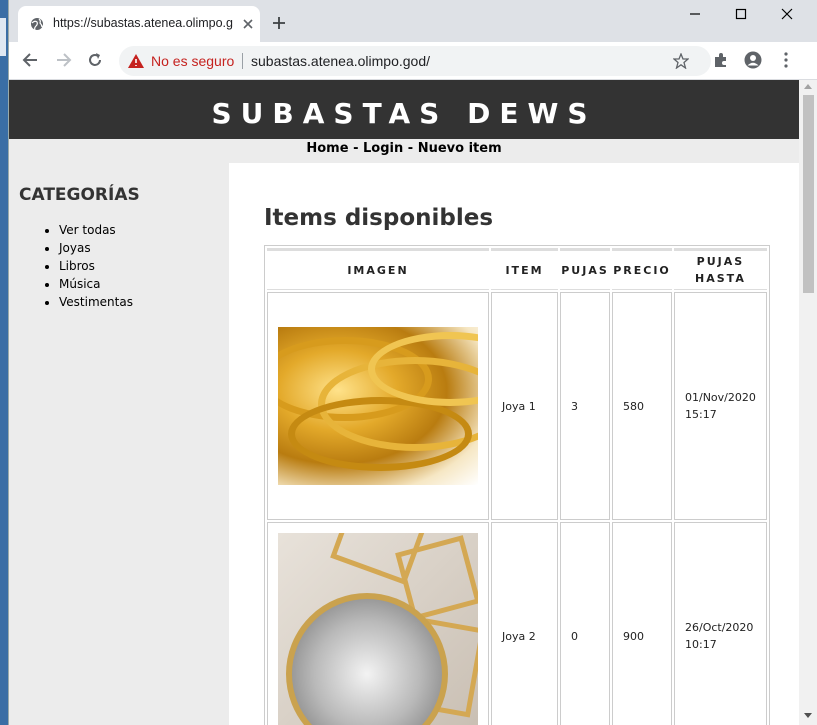  What do you see at coordinates (642, 623) in the screenshot?
I see `item-precio: 900` at bounding box center [642, 623].